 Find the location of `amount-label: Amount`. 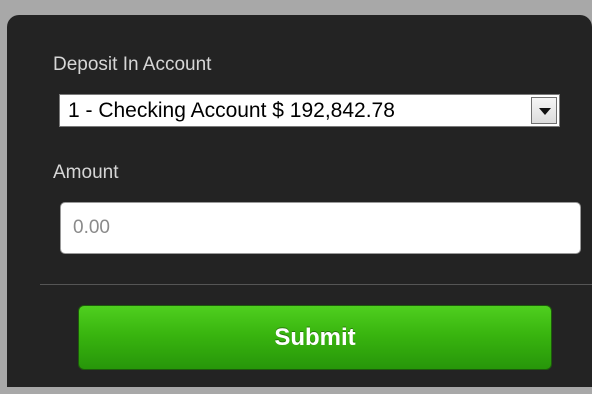

amount-label: Amount is located at coordinates (86, 172).